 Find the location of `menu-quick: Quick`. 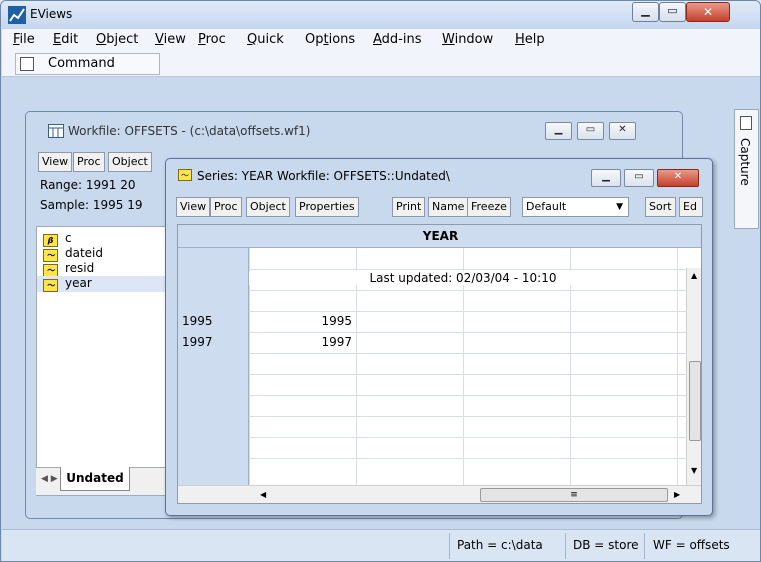

menu-quick: Quick is located at coordinates (265, 39).